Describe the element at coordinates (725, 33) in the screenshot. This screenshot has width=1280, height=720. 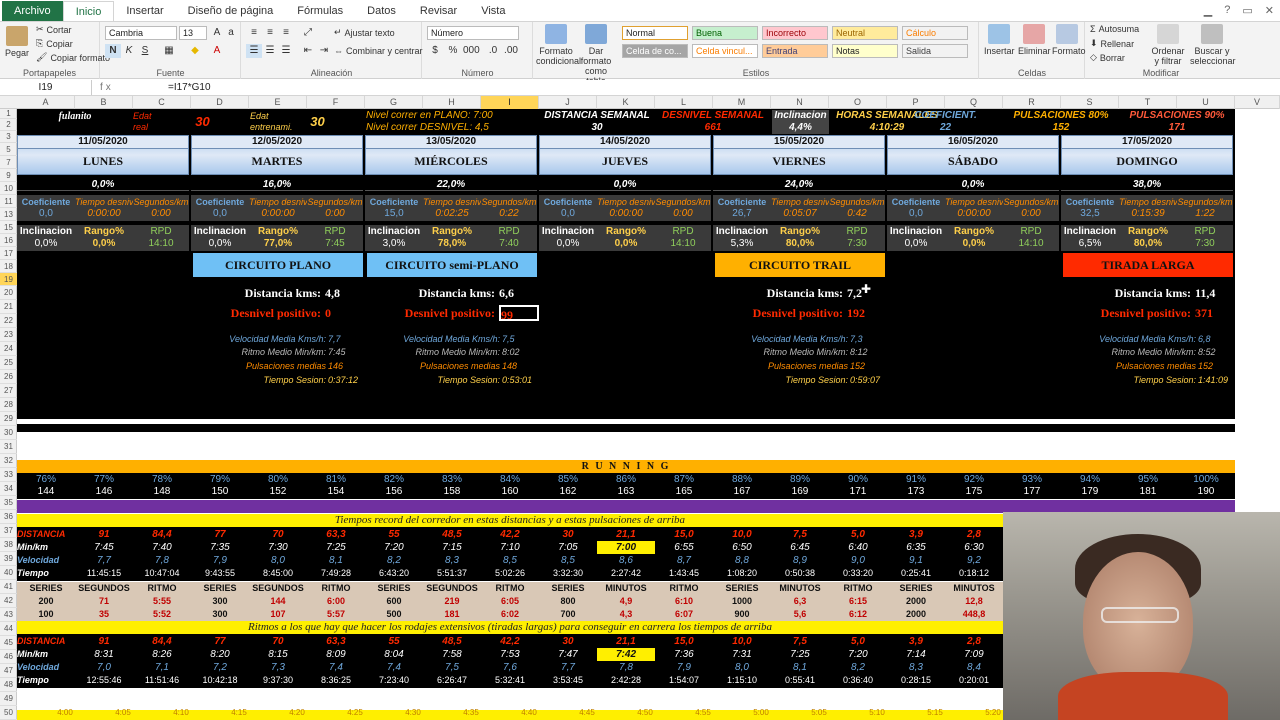
I see `style-1: Buena` at that location.